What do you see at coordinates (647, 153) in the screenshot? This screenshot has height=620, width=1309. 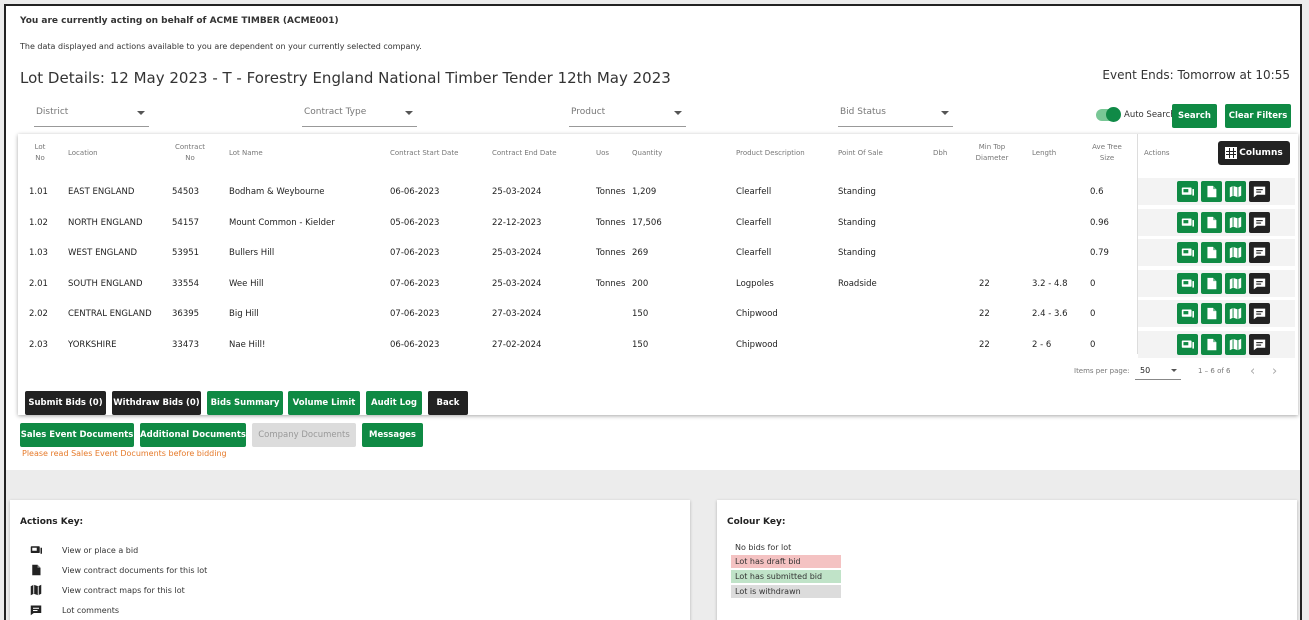 I see `header-quantity: Quantity` at bounding box center [647, 153].